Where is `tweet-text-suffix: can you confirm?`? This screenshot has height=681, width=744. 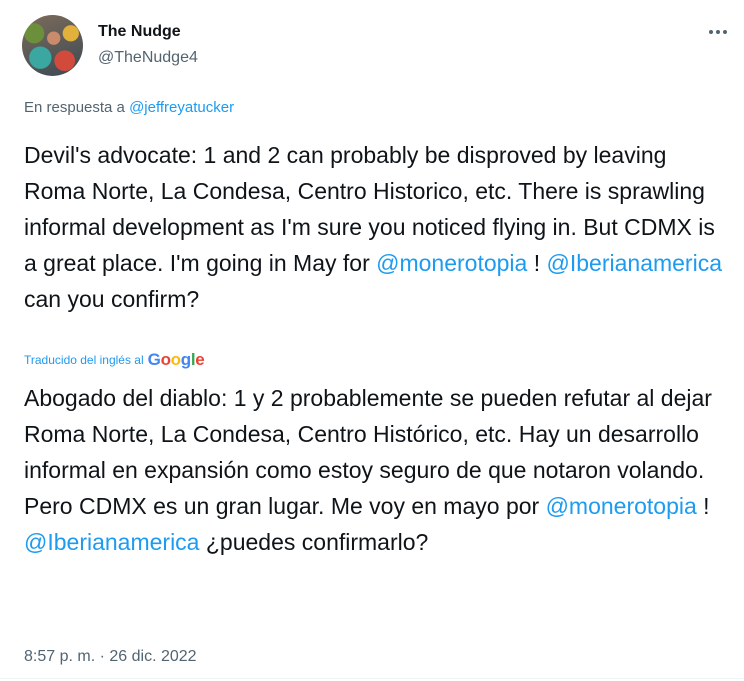
tweet-text-suffix: can you confirm? is located at coordinates (112, 299).